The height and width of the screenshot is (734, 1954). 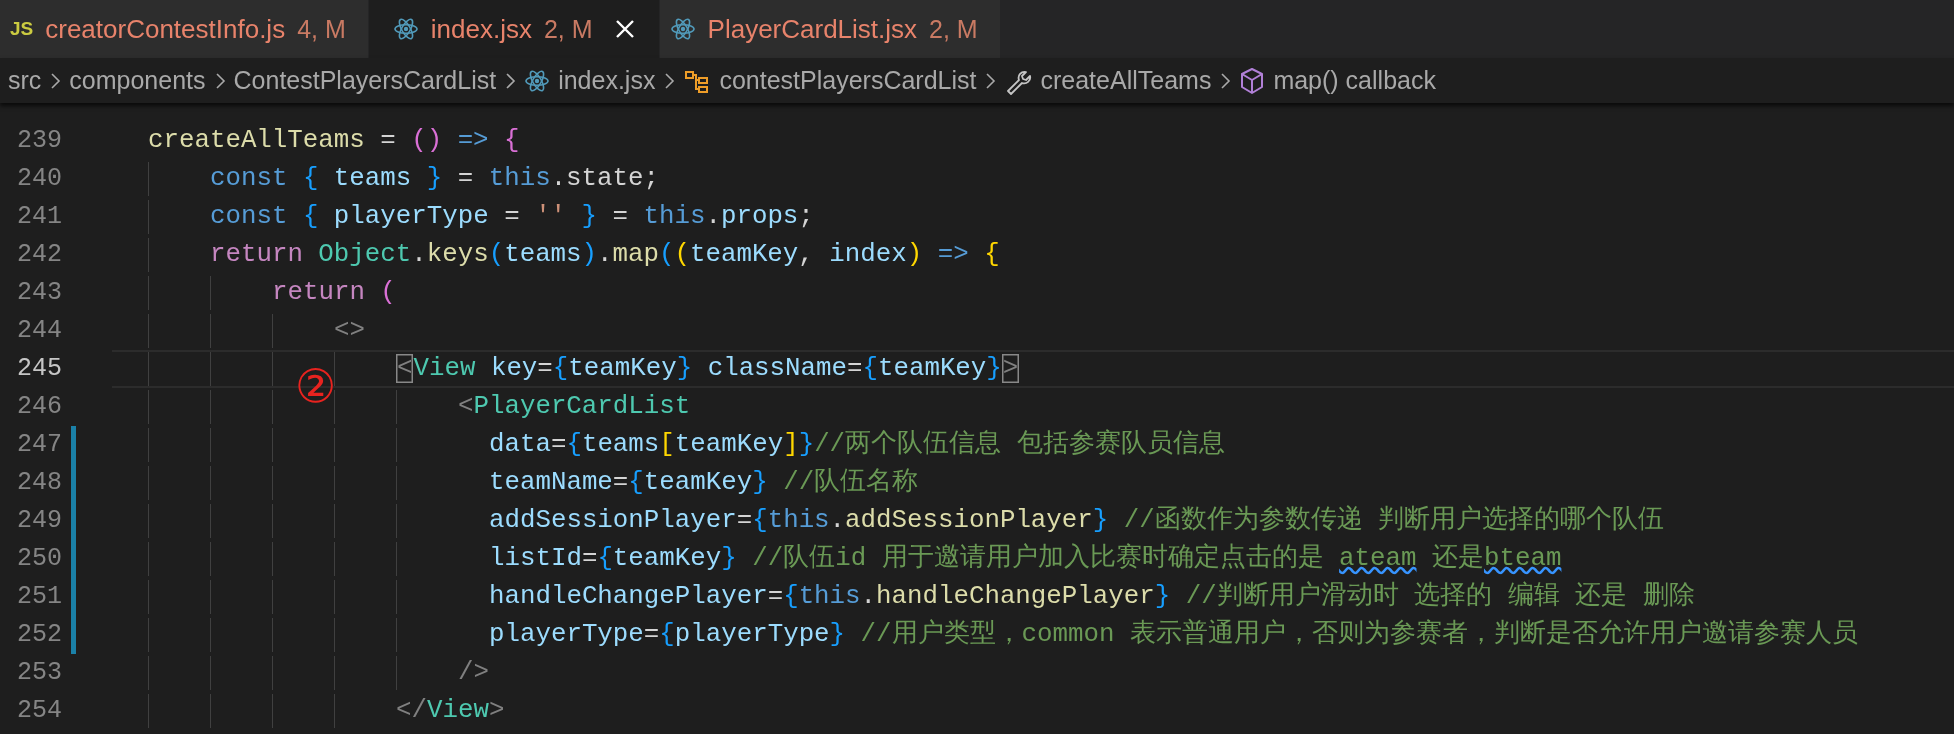 What do you see at coordinates (39, 369) in the screenshot?
I see `line-number: 245` at bounding box center [39, 369].